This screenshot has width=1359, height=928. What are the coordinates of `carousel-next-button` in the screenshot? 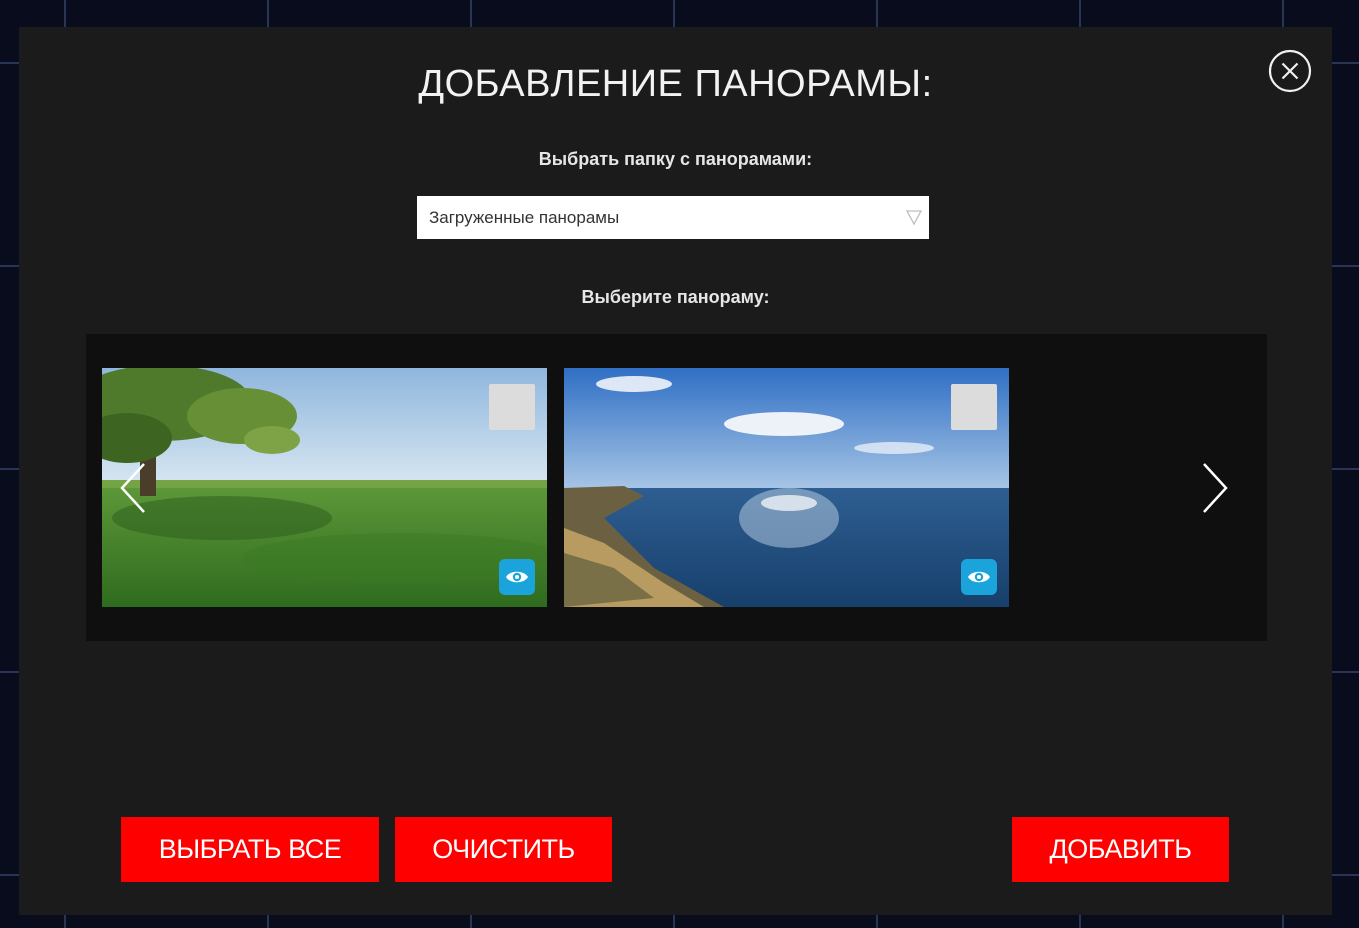 It's located at (1214, 488).